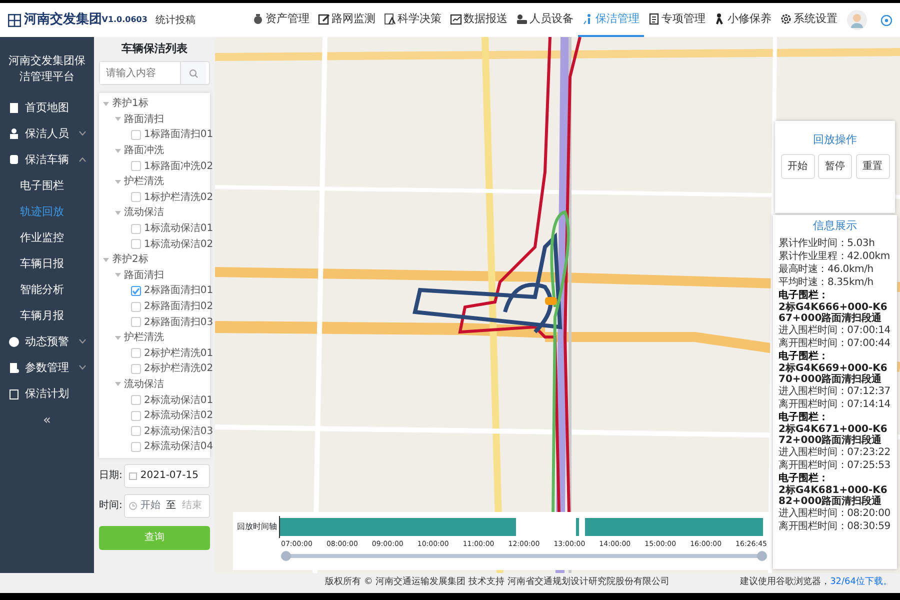 The image size is (900, 600). What do you see at coordinates (886, 20) in the screenshot?
I see `help-icon` at bounding box center [886, 20].